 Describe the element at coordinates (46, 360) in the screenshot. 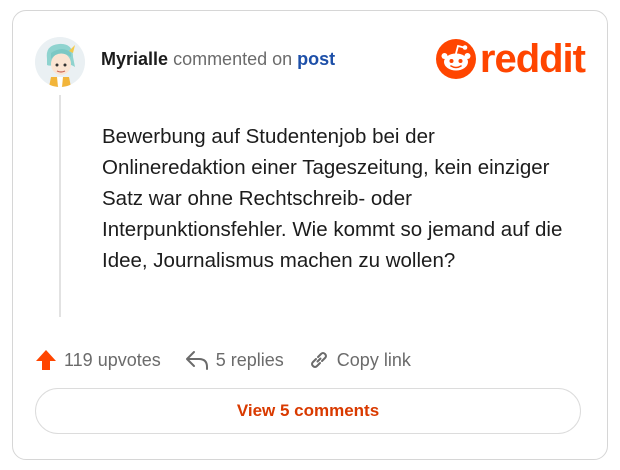

I see `upvote-arrow-icon` at that location.